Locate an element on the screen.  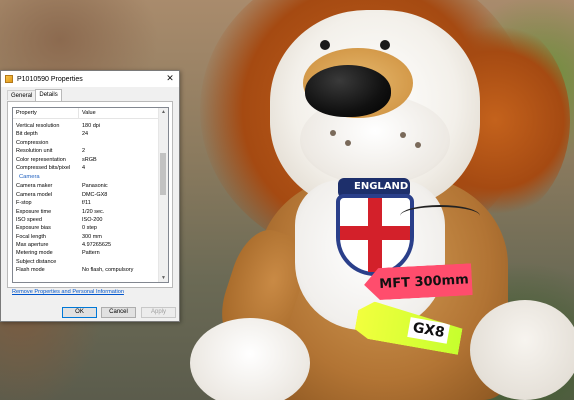
lion-nose is located at coordinates (348, 91).